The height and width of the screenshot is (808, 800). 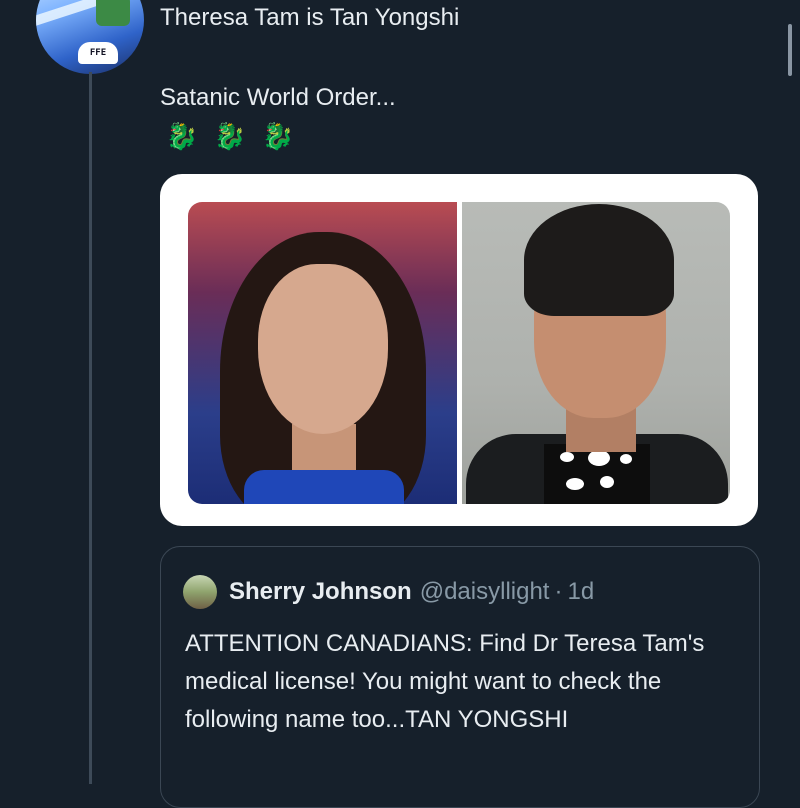 I want to click on quoted-author-avatar, so click(x=200, y=592).